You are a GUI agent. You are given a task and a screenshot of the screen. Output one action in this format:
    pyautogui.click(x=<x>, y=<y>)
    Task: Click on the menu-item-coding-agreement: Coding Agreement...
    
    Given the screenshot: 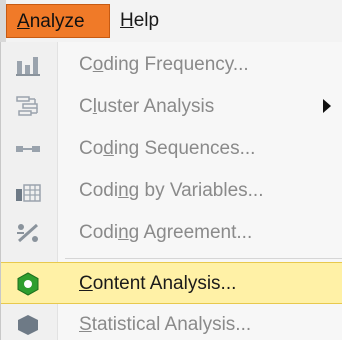 What is the action you would take?
    pyautogui.click(x=171, y=233)
    